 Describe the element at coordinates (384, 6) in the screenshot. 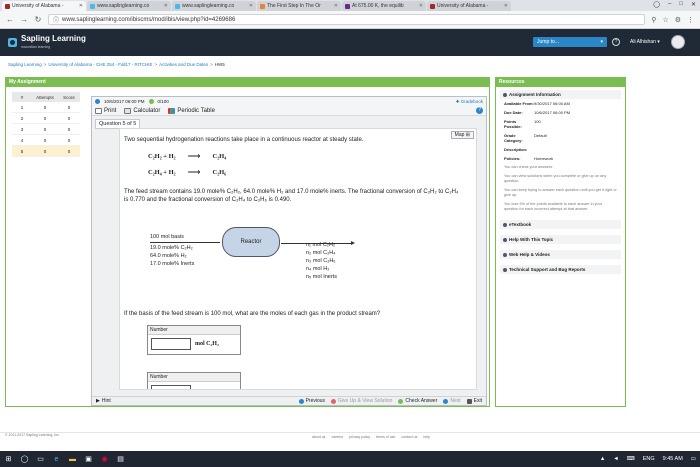

I see `browser-tab: At 675.00 K, the equilib ✕` at that location.